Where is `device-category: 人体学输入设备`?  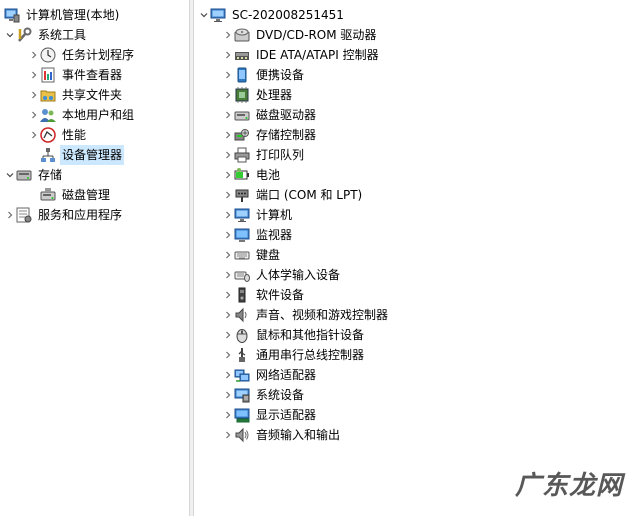
device-category: 人体学输入设备 is located at coordinates (282, 275).